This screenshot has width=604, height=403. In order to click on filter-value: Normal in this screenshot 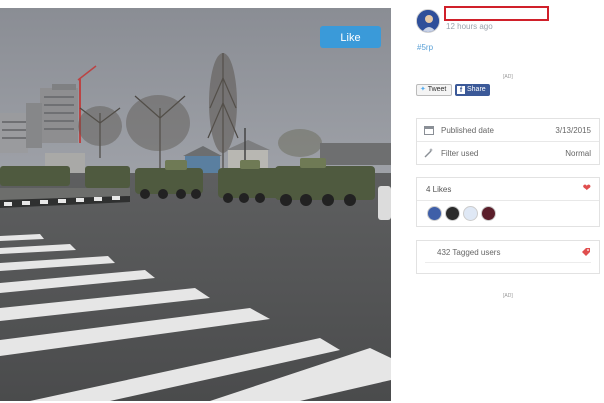, I will do `click(578, 153)`.